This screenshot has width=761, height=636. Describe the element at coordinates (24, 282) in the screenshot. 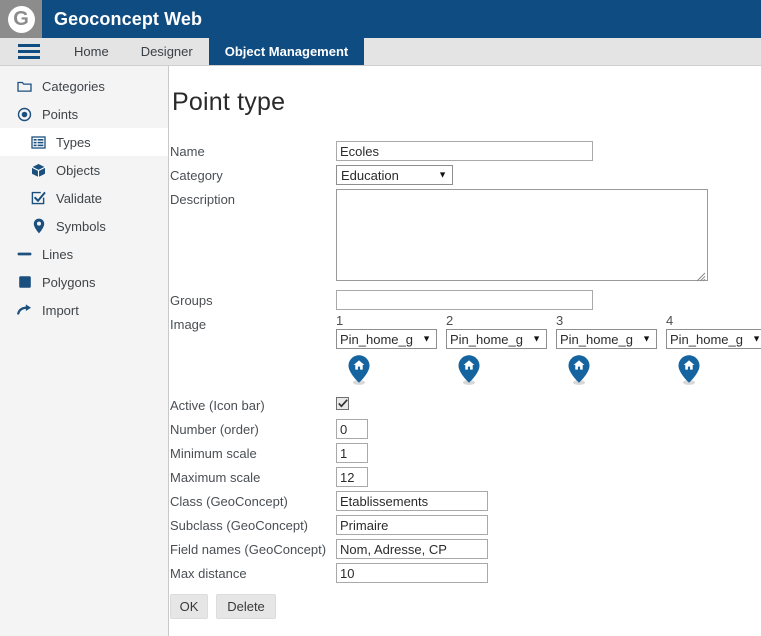

I see `filled-square-icon` at that location.